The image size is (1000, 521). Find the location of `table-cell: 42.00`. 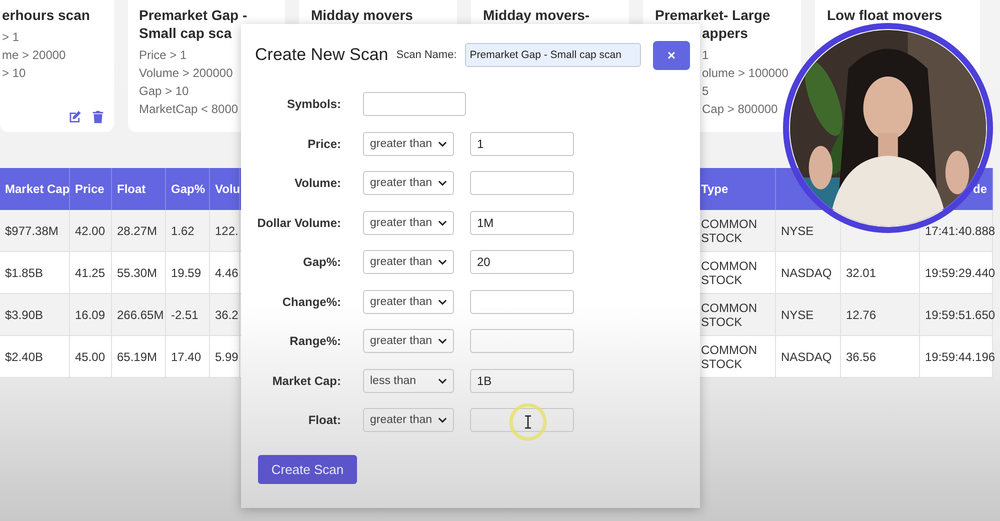

table-cell: 42.00 is located at coordinates (91, 230).